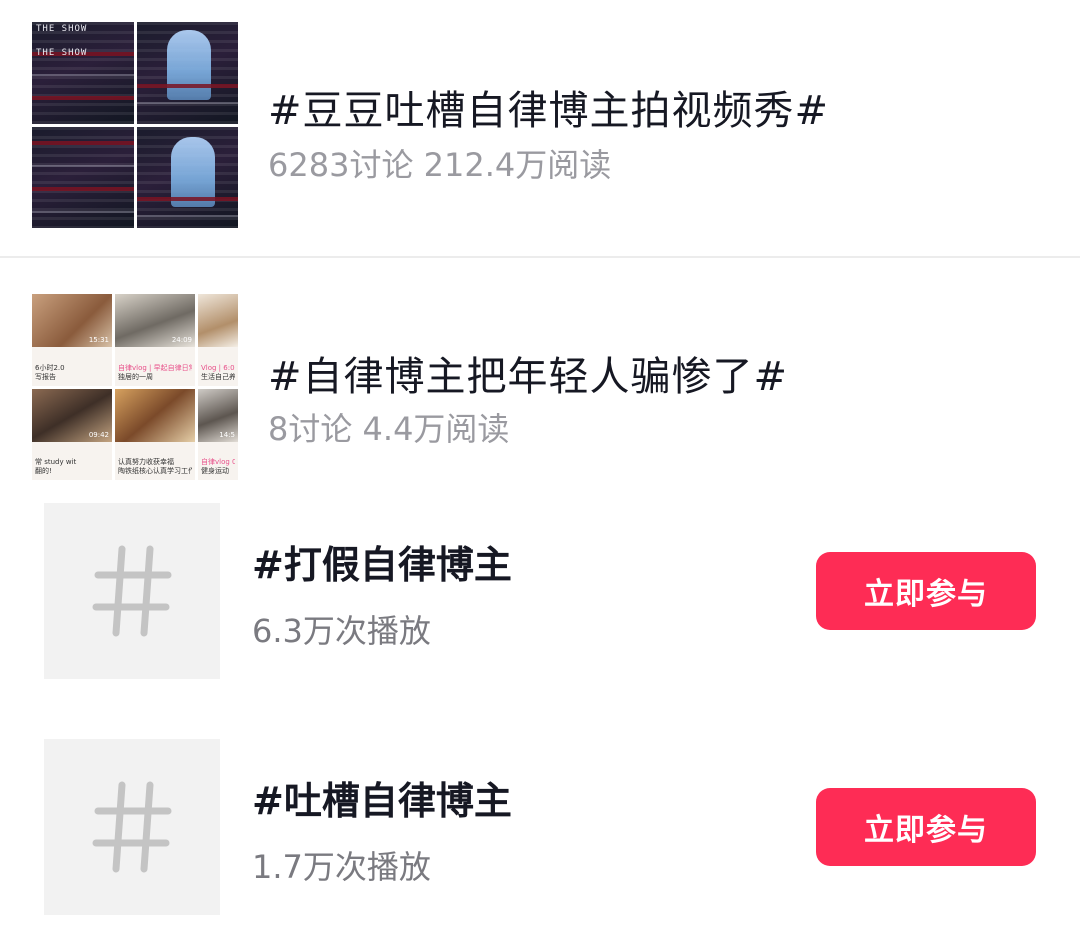  I want to click on thumbnail-tile: 09:42 常 study wit 翻的!, so click(72, 434).